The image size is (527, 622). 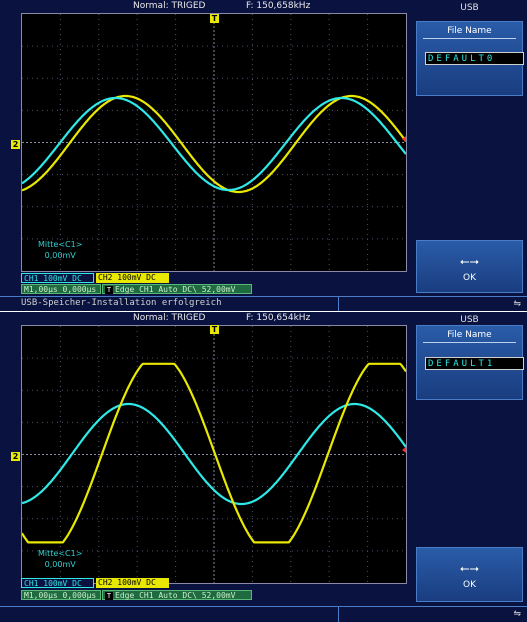 I want to click on usb-menu: USB File Name DEFAULT1 ⭠⭢ OK, so click(x=469, y=467).